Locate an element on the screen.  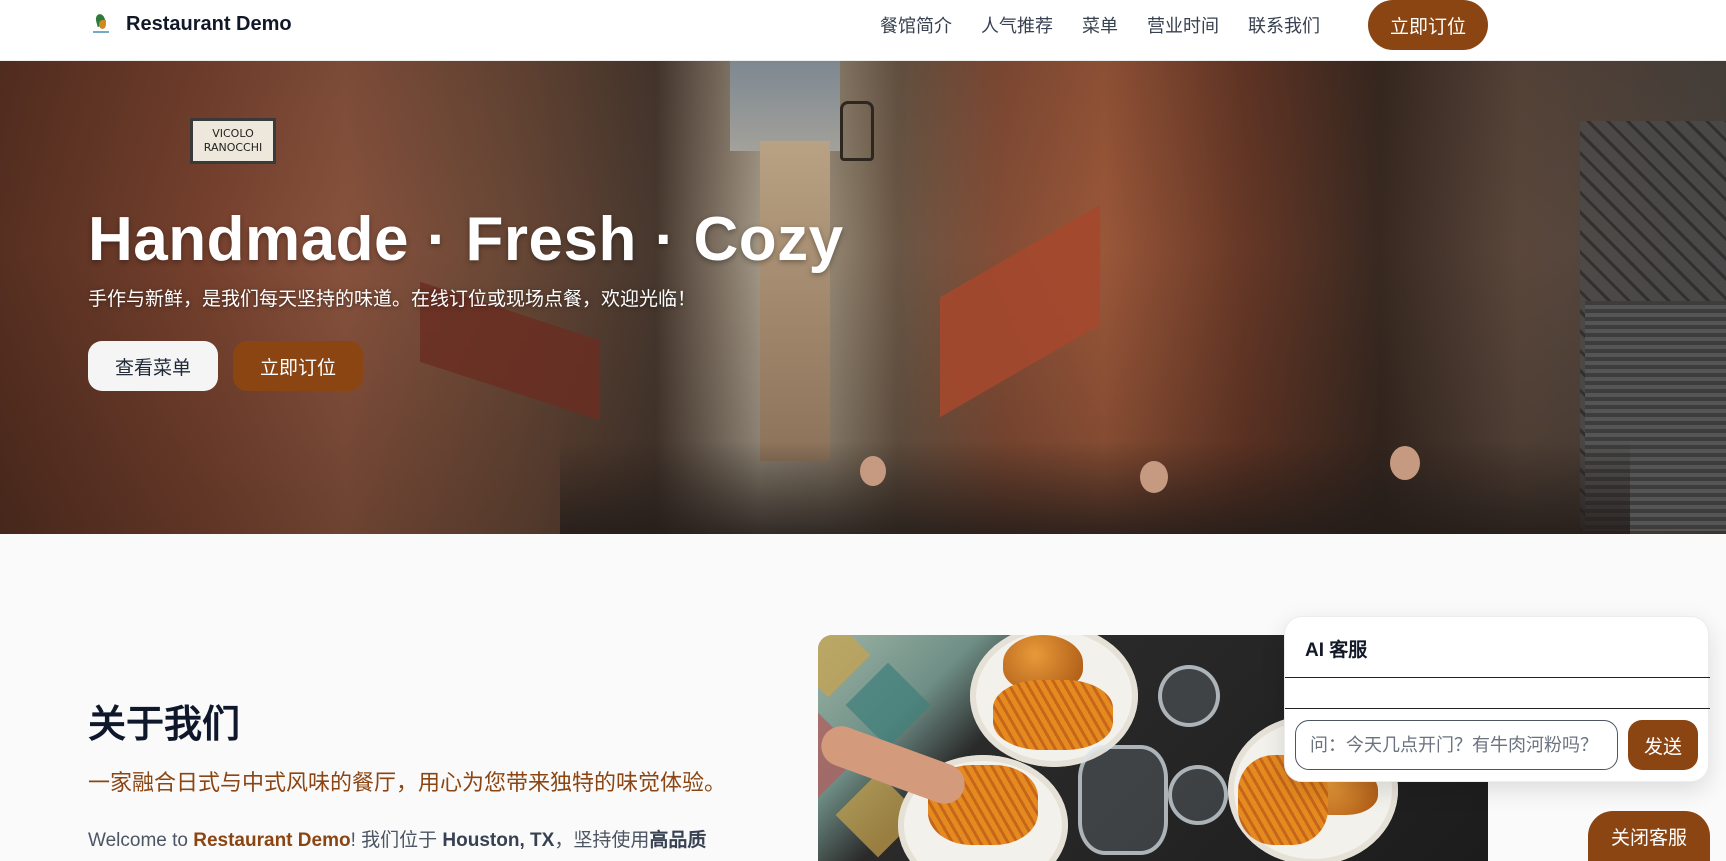
nav-book-button: 立即订位 is located at coordinates (1428, 25).